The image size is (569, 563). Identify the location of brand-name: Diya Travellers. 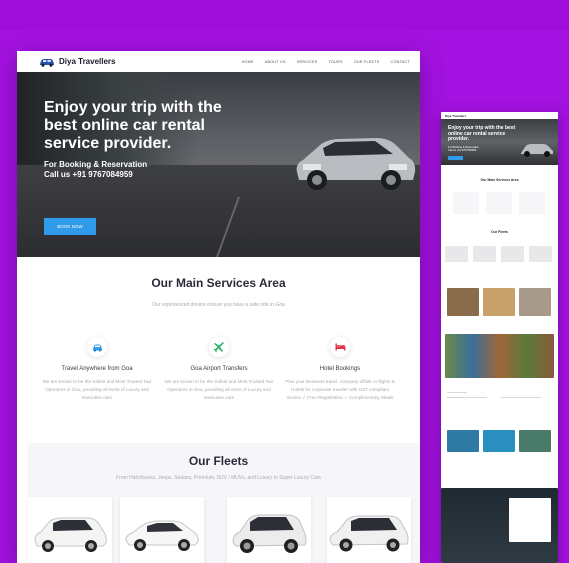
(87, 61).